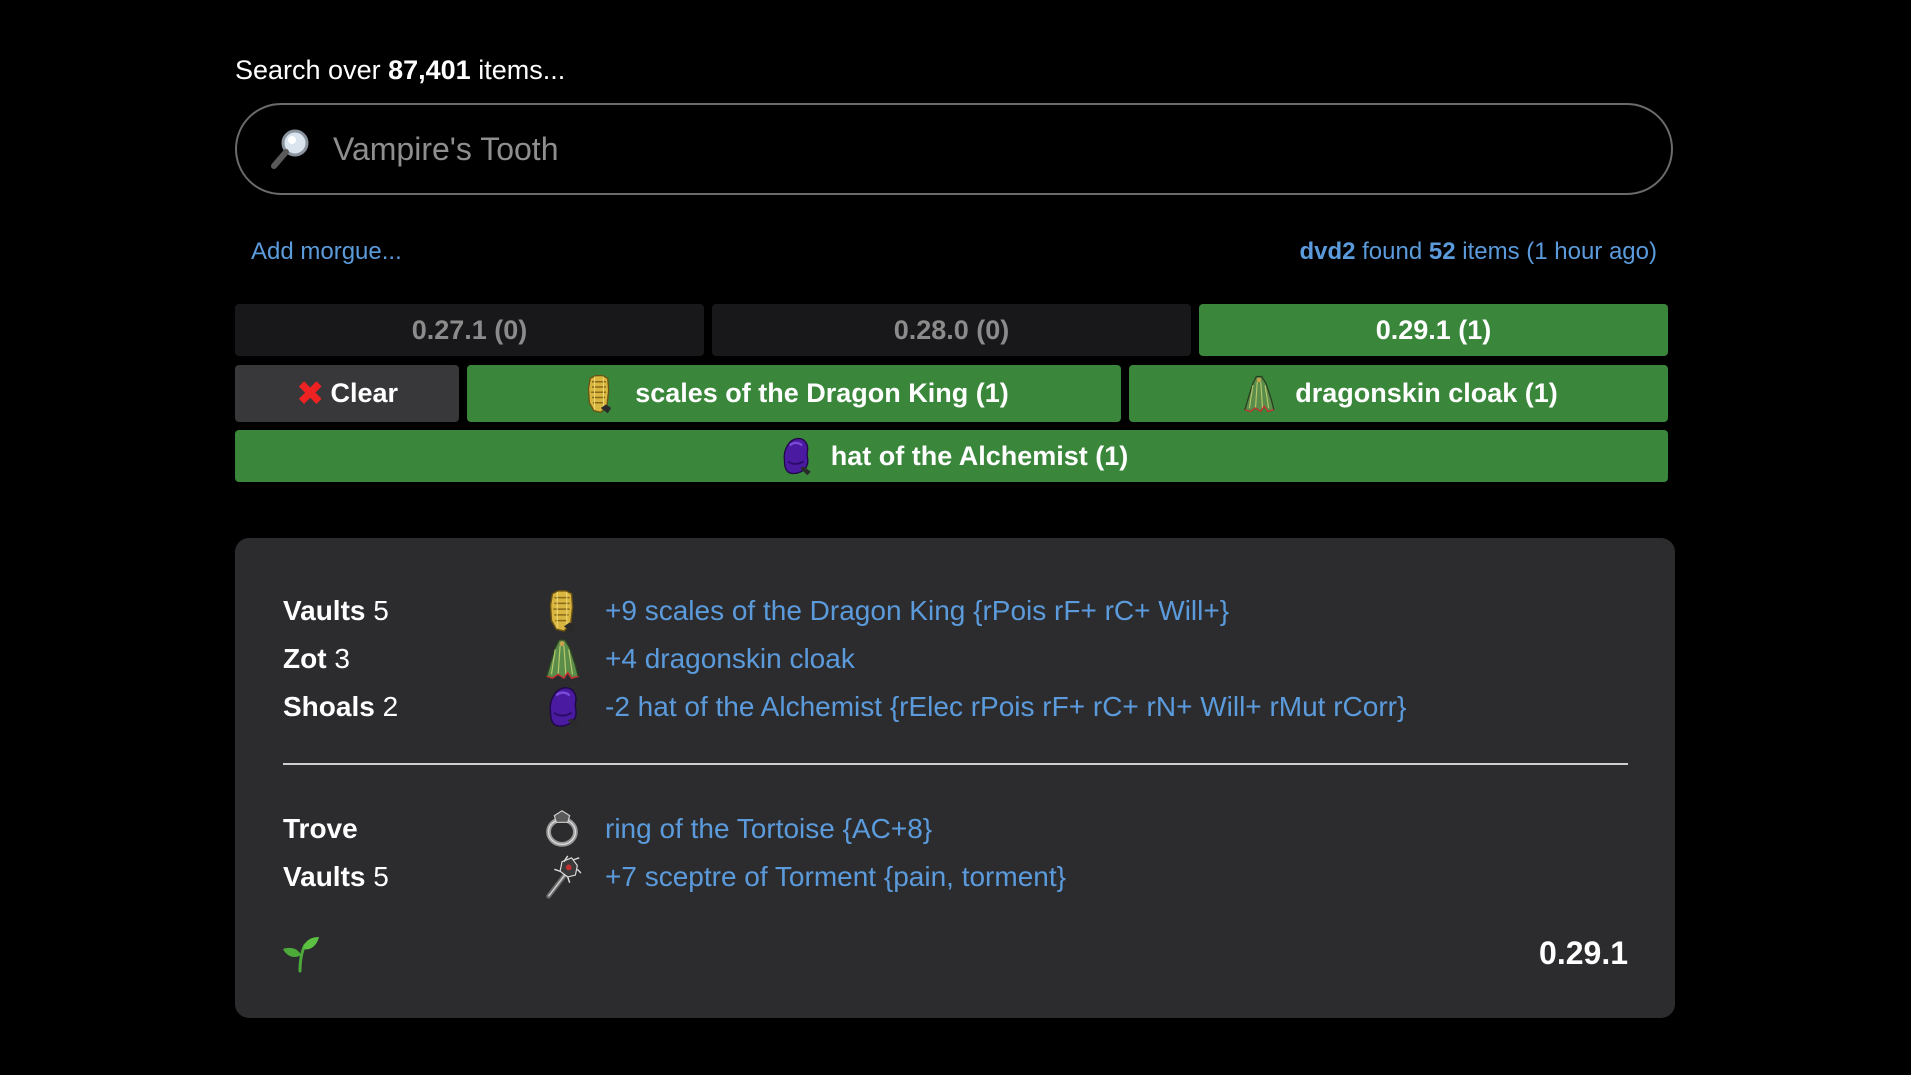  What do you see at coordinates (329, 706) in the screenshot?
I see `place-name: Shoals` at bounding box center [329, 706].